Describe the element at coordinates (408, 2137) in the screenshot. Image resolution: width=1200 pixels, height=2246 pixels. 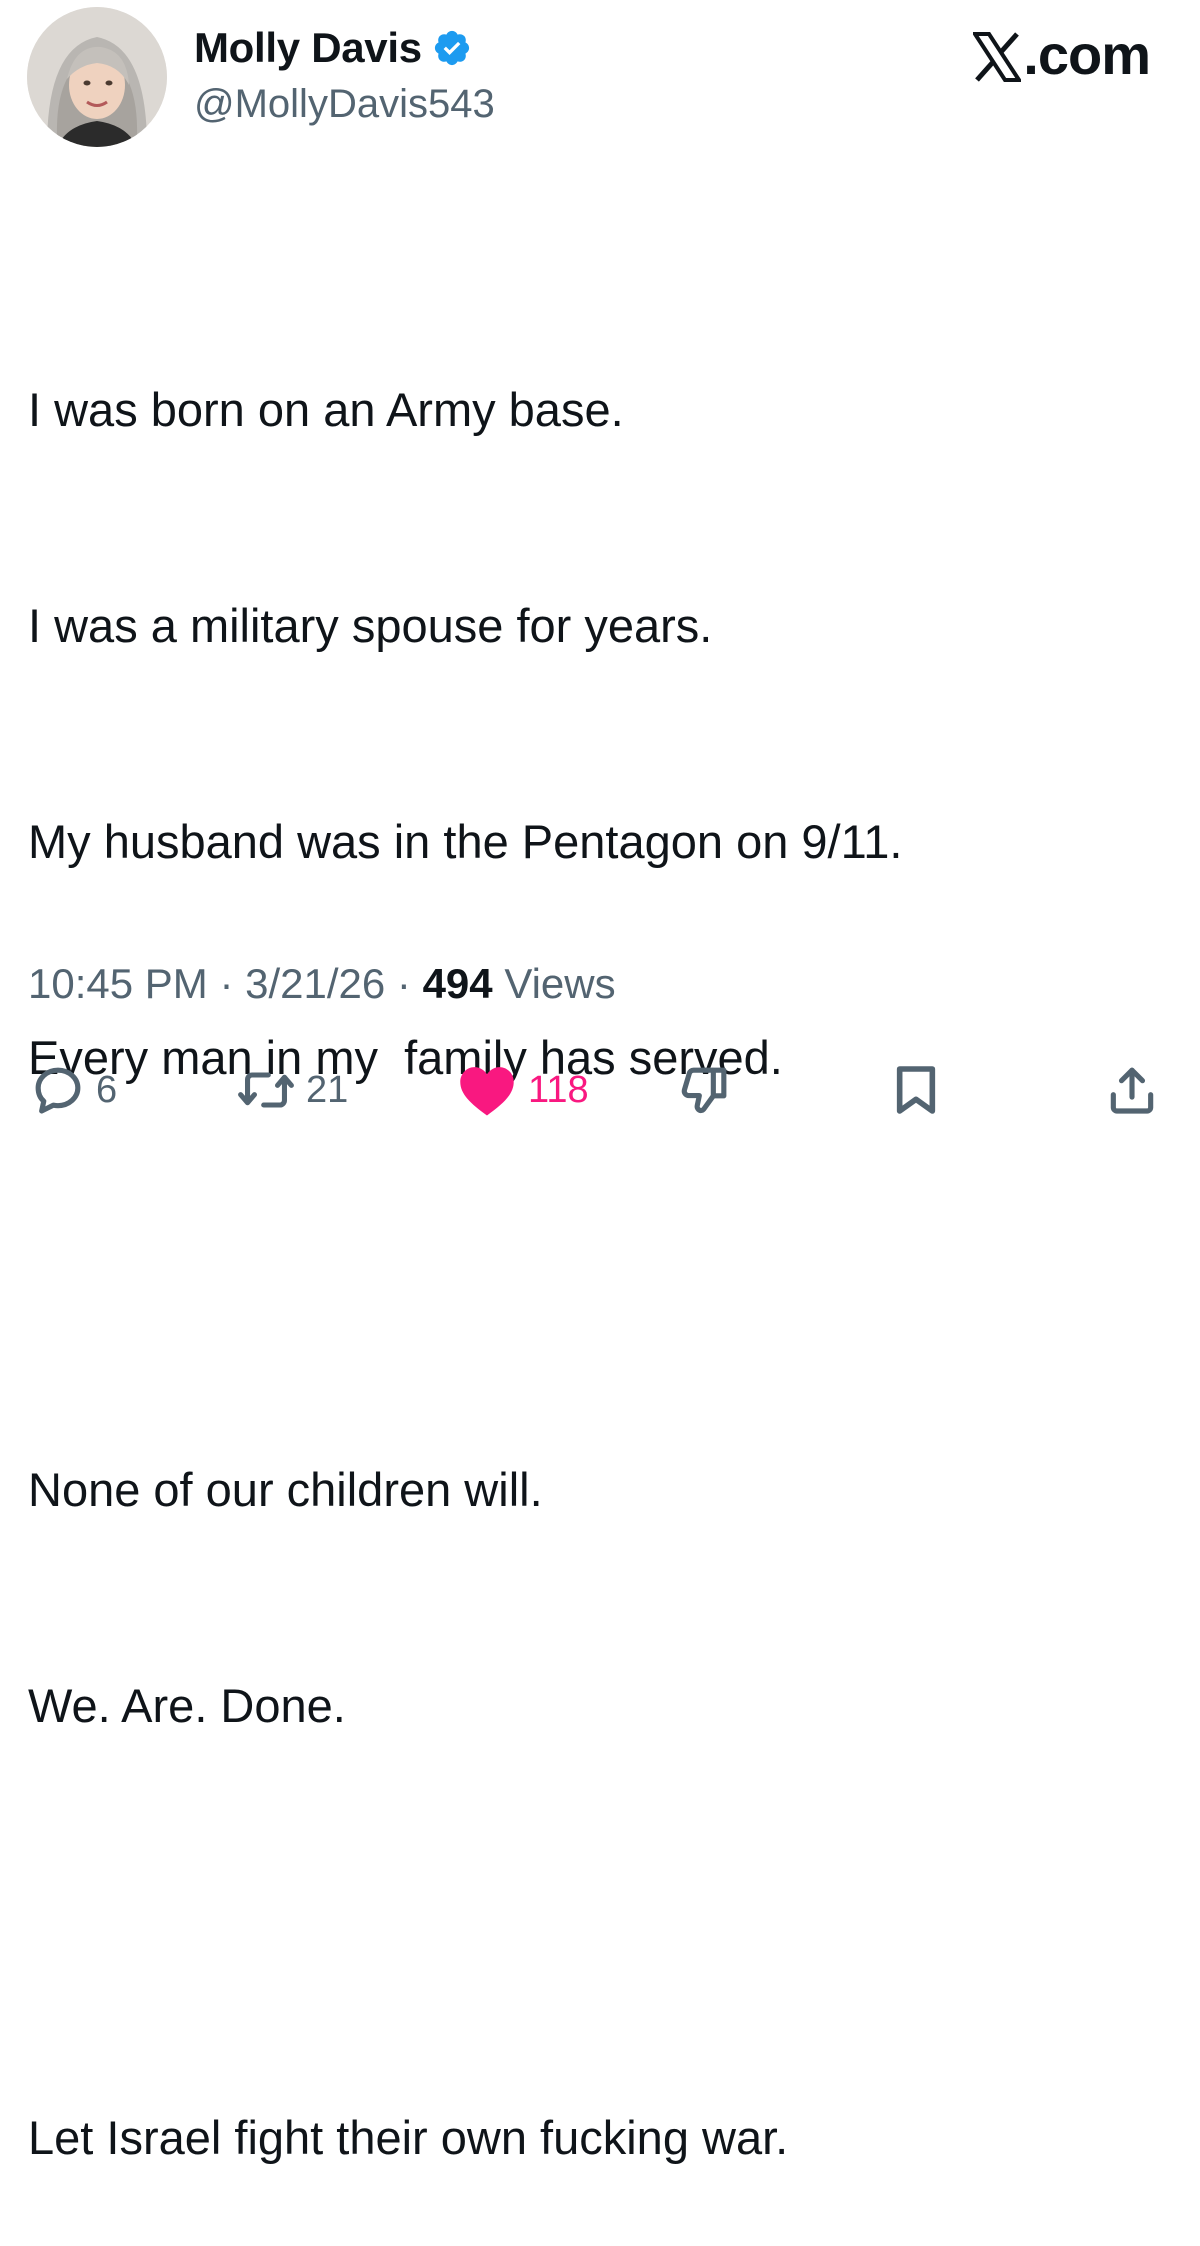
I see `tweet-line: Let Israel fight their own fucking war.` at that location.